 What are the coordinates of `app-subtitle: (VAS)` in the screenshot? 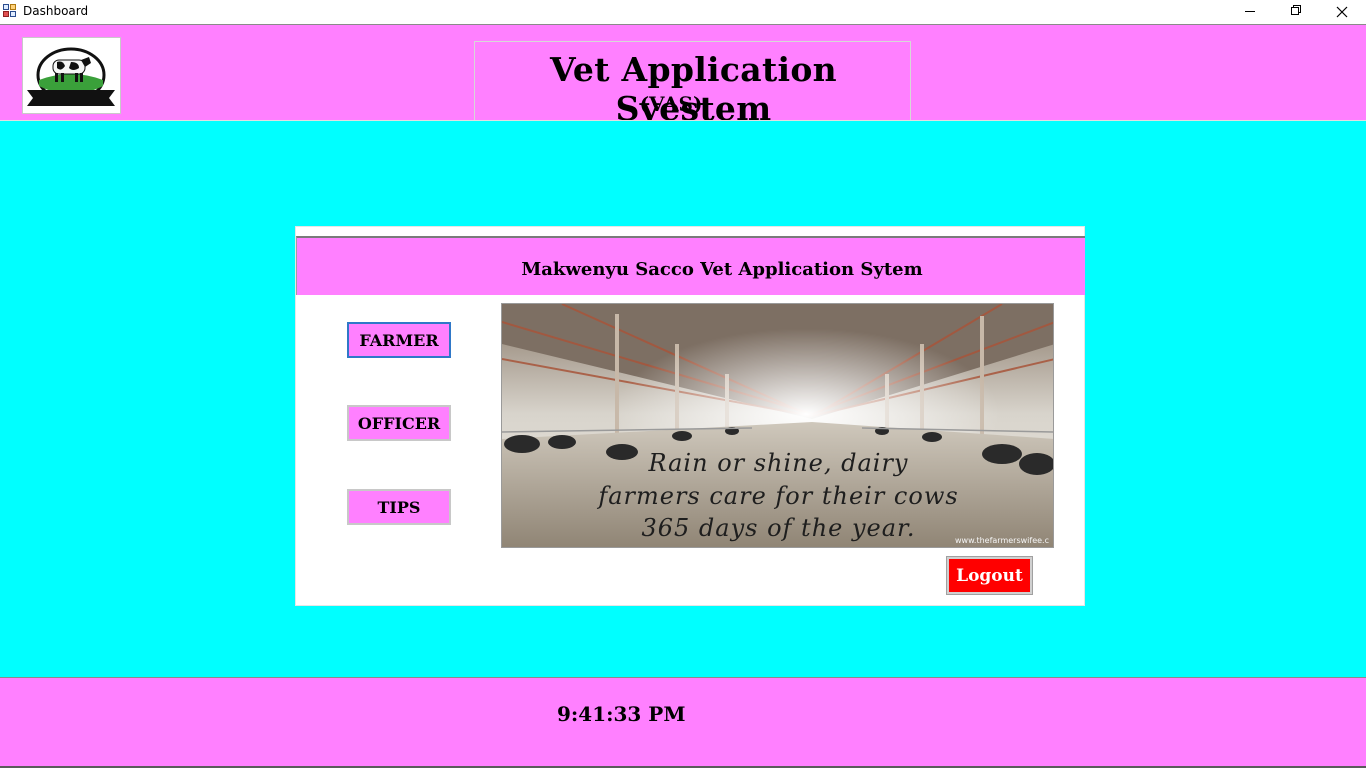 It's located at (671, 104).